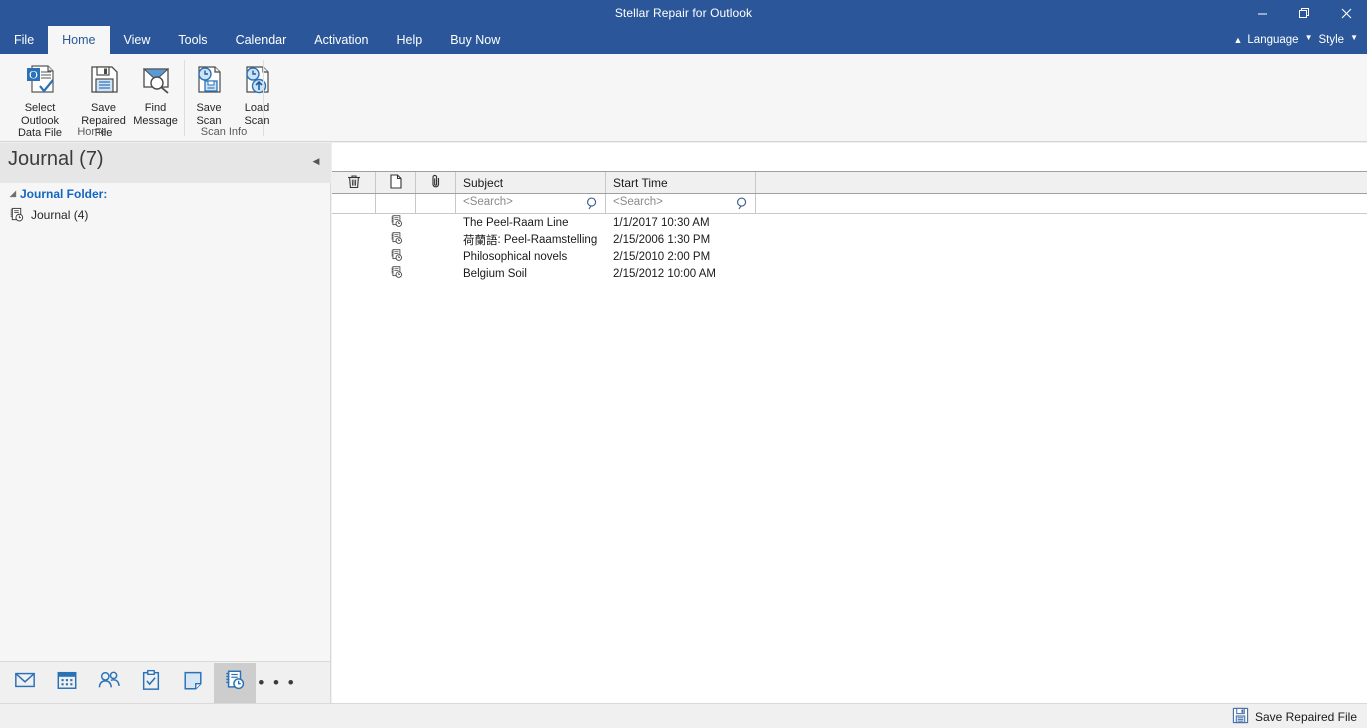 The height and width of the screenshot is (728, 1367). I want to click on column-header-attachment, so click(436, 182).